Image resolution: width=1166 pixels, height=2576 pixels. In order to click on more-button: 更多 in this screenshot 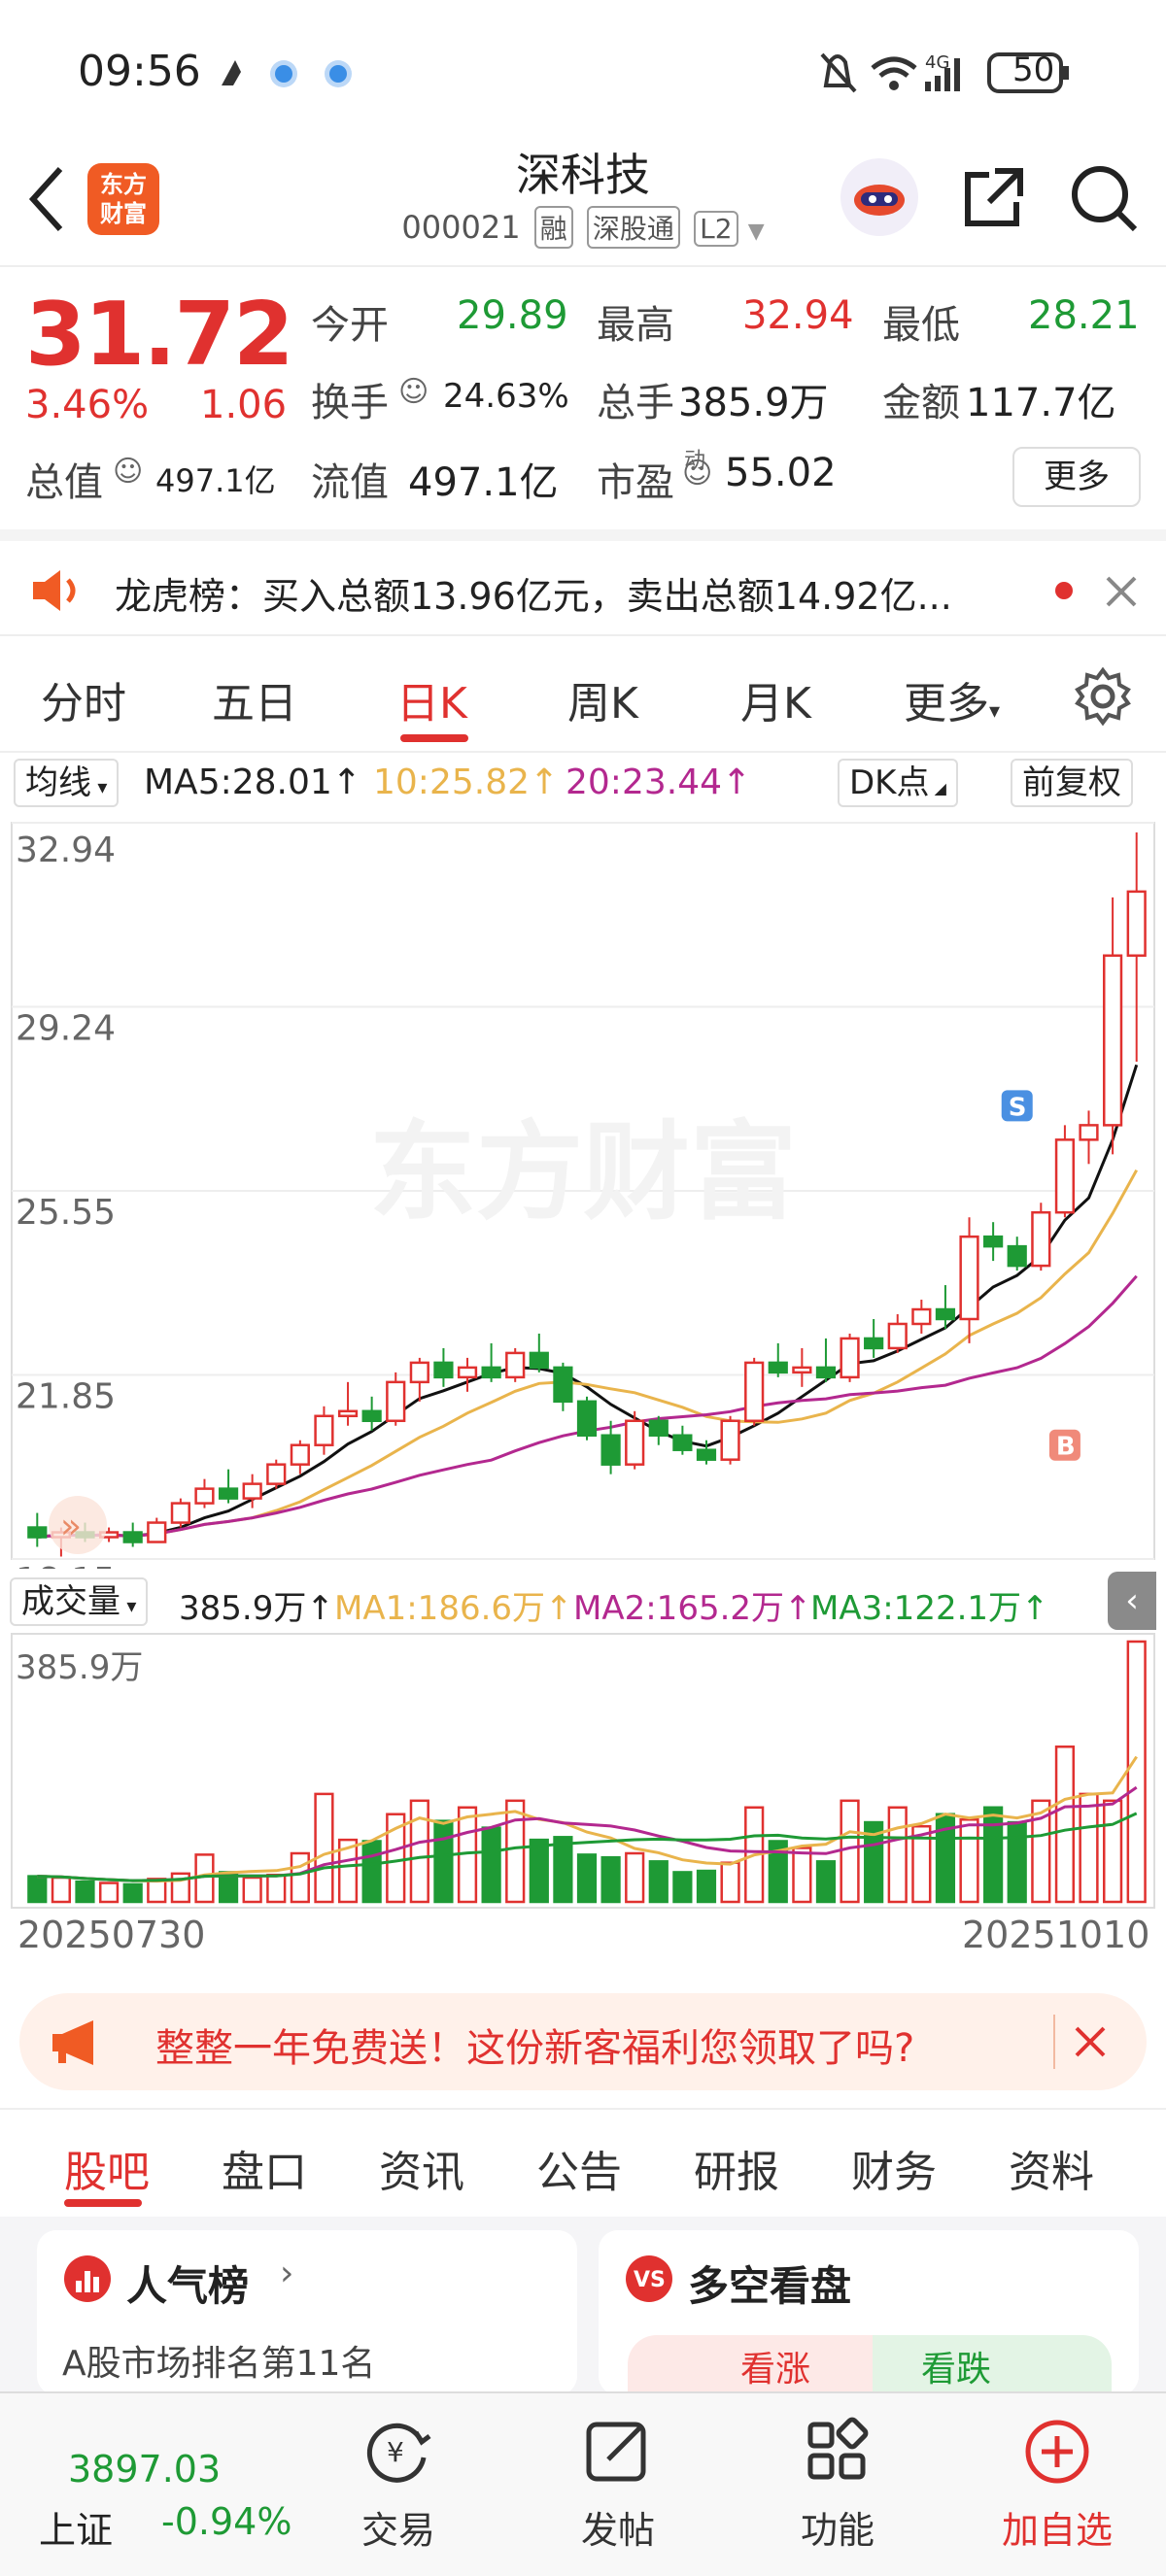, I will do `click(1076, 477)`.